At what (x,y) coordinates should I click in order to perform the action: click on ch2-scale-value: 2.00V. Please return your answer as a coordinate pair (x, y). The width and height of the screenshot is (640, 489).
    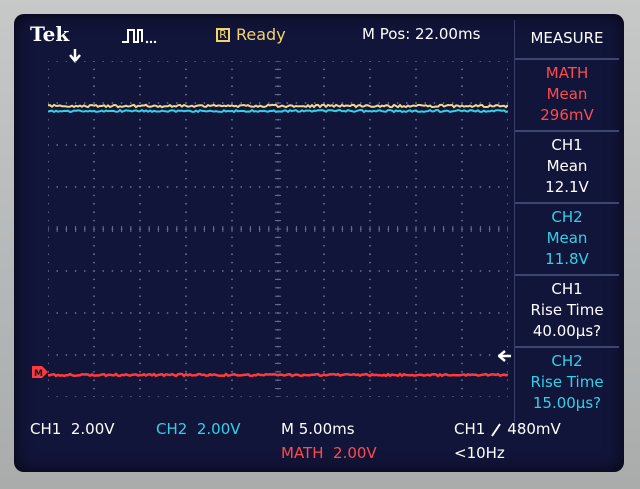
    Looking at the image, I should click on (218, 429).